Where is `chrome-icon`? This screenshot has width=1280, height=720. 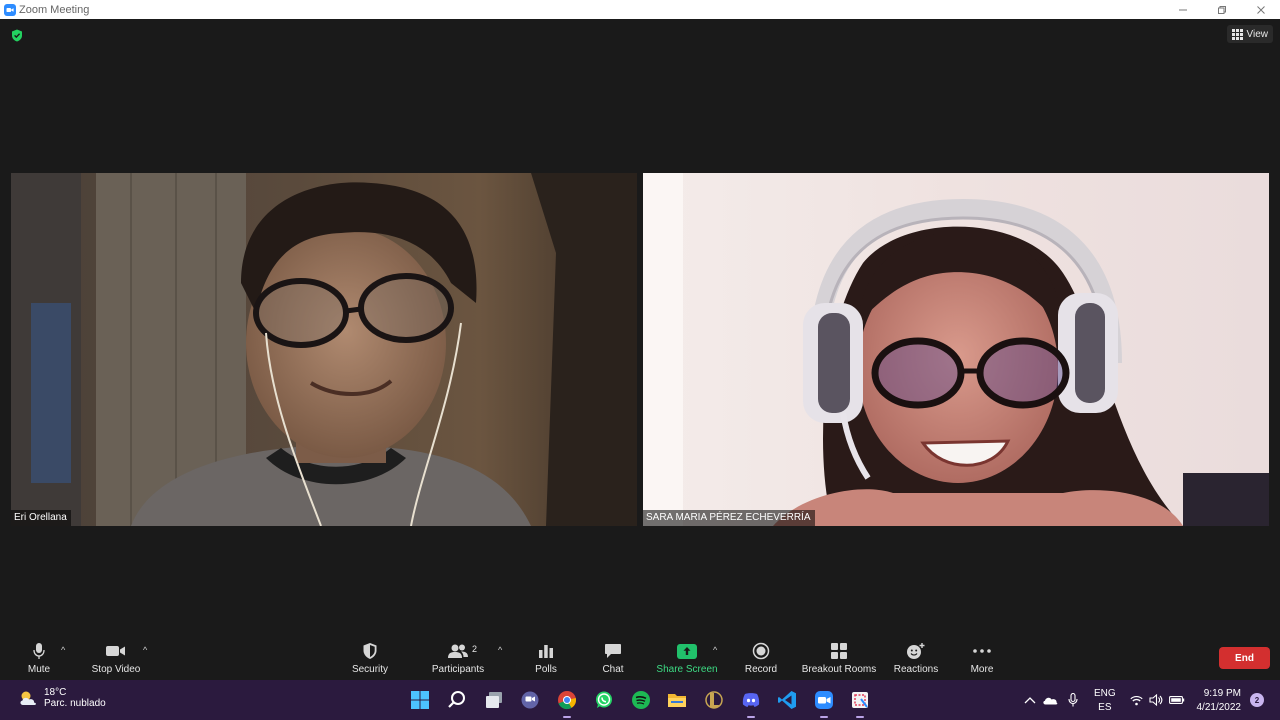 chrome-icon is located at coordinates (567, 703).